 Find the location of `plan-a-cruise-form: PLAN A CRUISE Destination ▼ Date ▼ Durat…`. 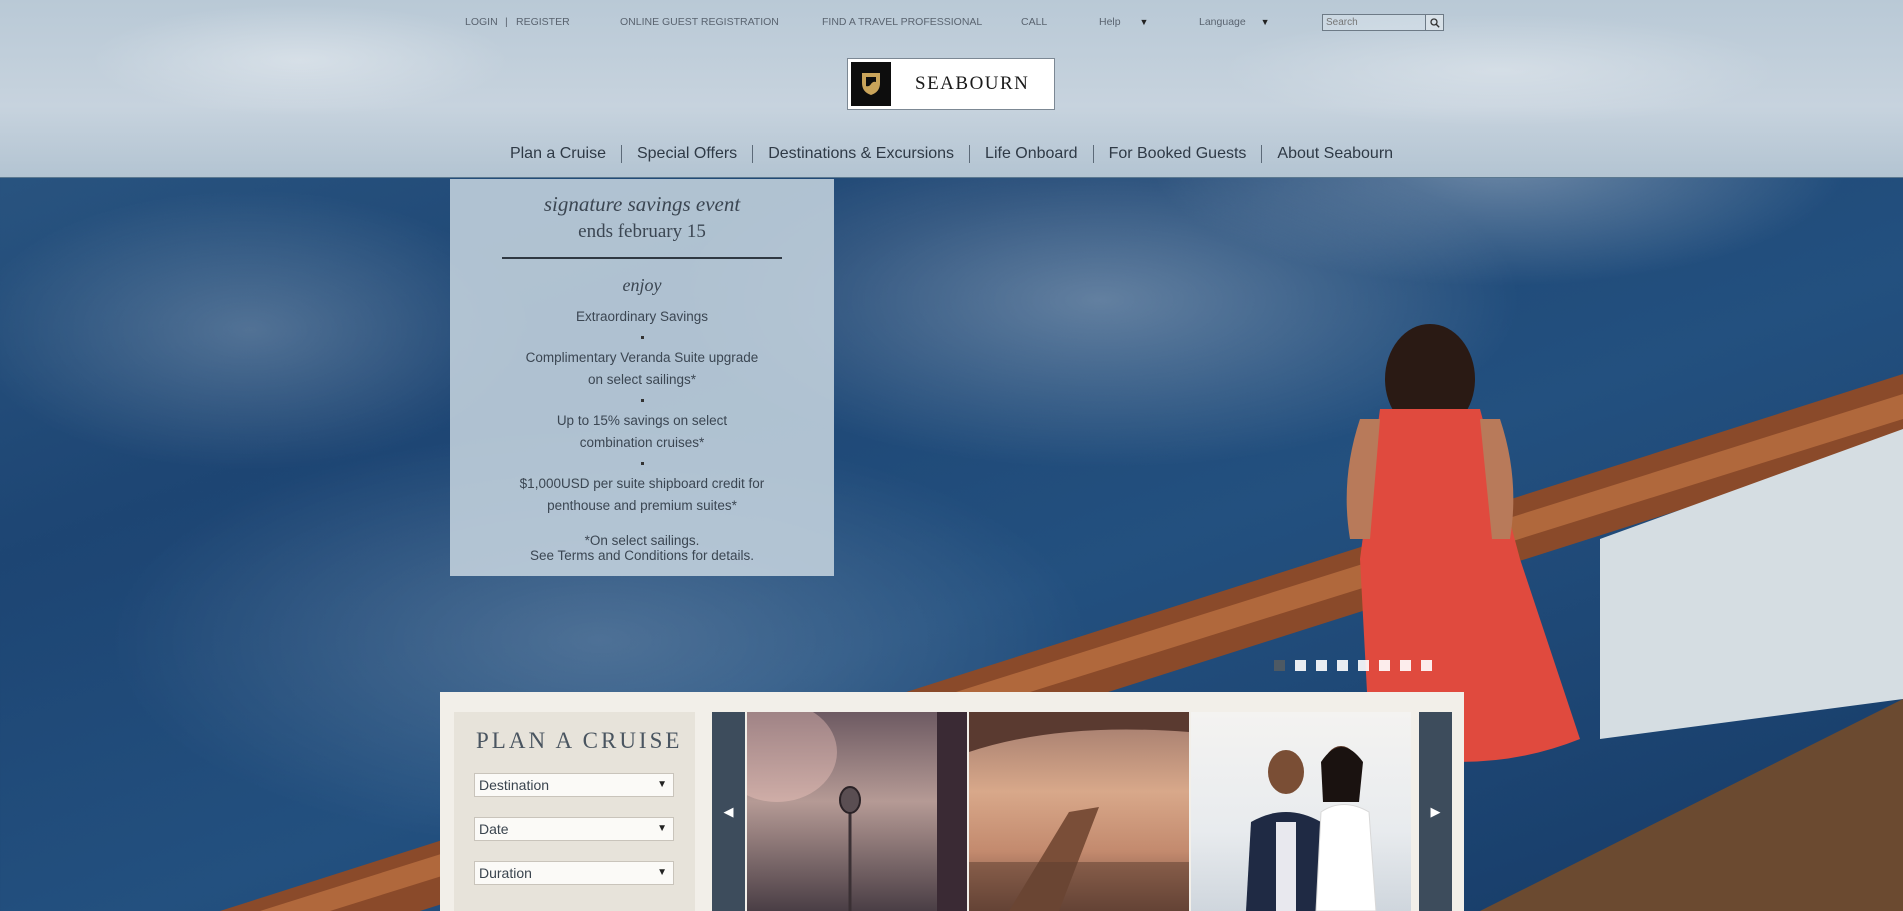

plan-a-cruise-form: PLAN A CRUISE Destination ▼ Date ▼ Durat… is located at coordinates (574, 811).